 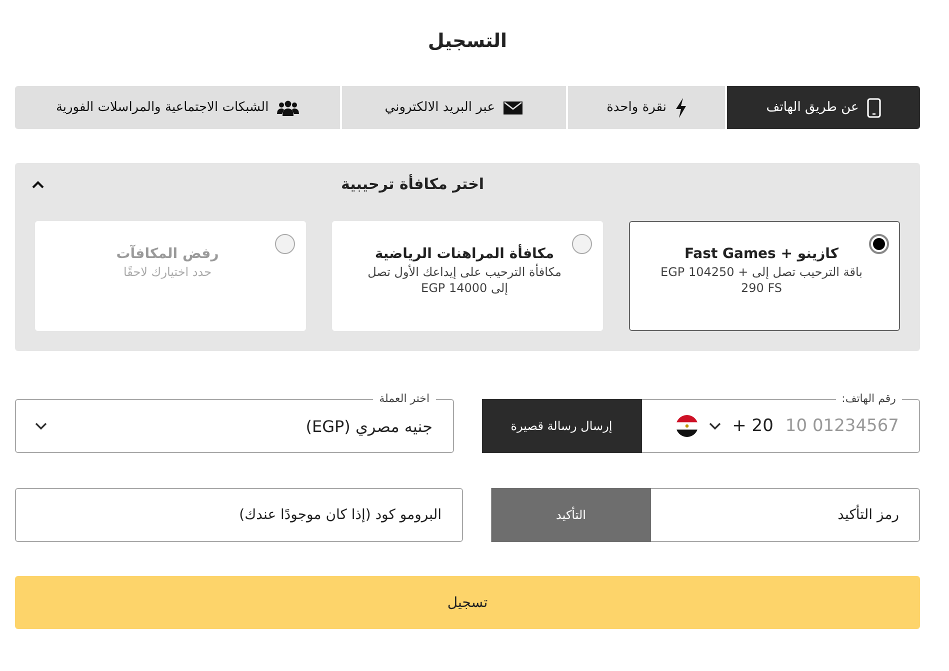 What do you see at coordinates (369, 426) in the screenshot?
I see `currency-value: جنيه مصري (EGP)` at bounding box center [369, 426].